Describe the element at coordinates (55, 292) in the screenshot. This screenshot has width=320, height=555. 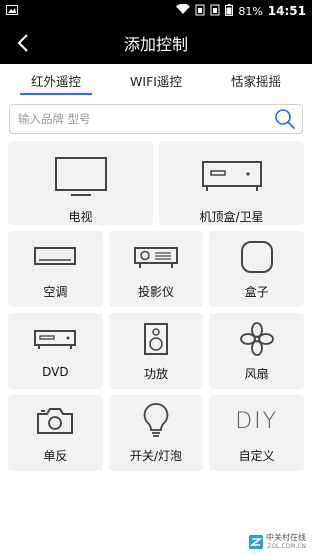
I see `device-label: 空调` at that location.